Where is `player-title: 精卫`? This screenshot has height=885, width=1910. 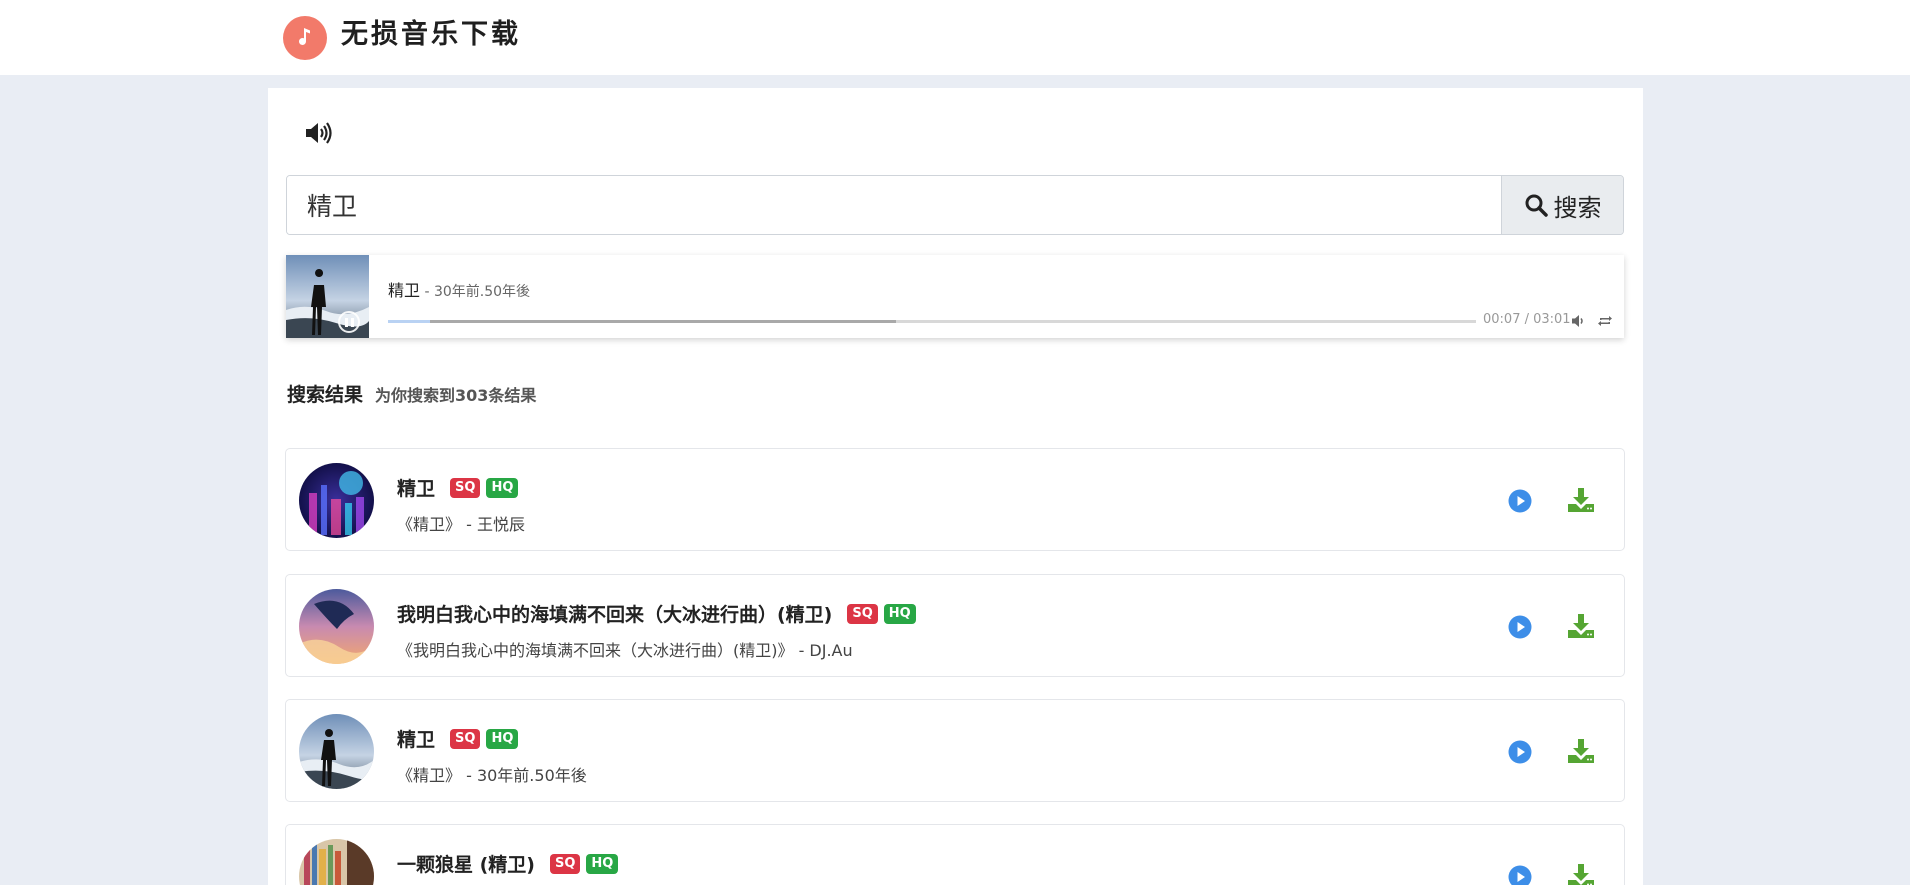 player-title: 精卫 is located at coordinates (404, 290).